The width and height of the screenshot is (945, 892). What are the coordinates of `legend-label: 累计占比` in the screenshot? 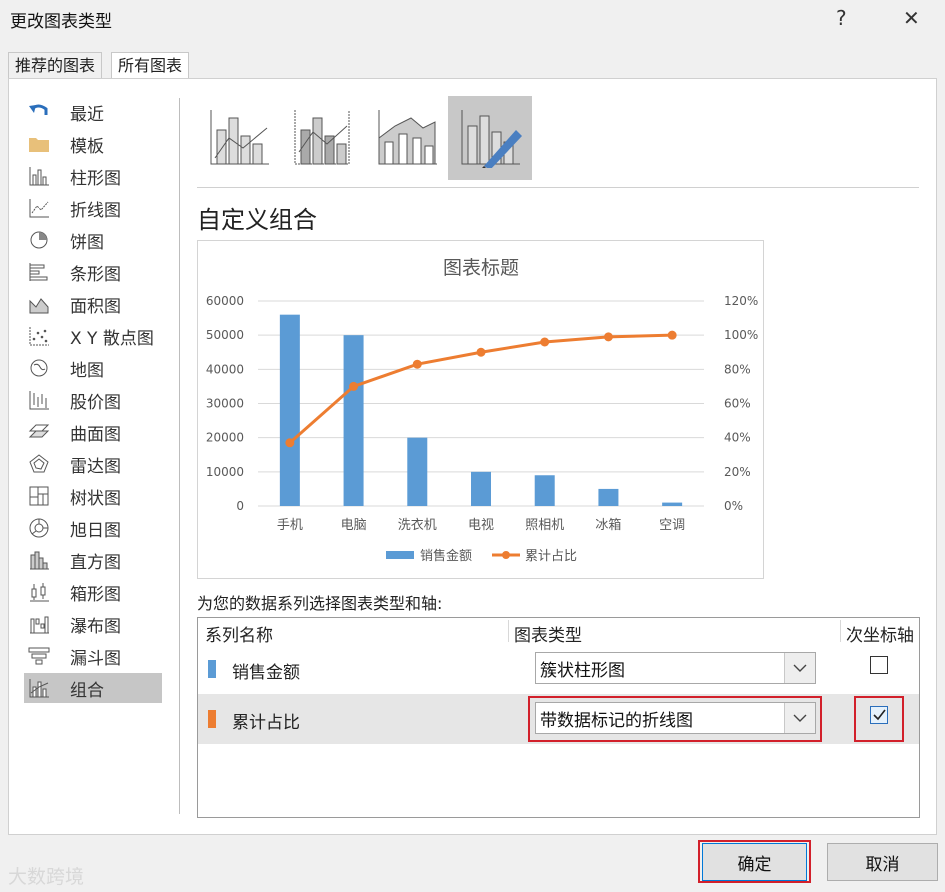 It's located at (551, 556).